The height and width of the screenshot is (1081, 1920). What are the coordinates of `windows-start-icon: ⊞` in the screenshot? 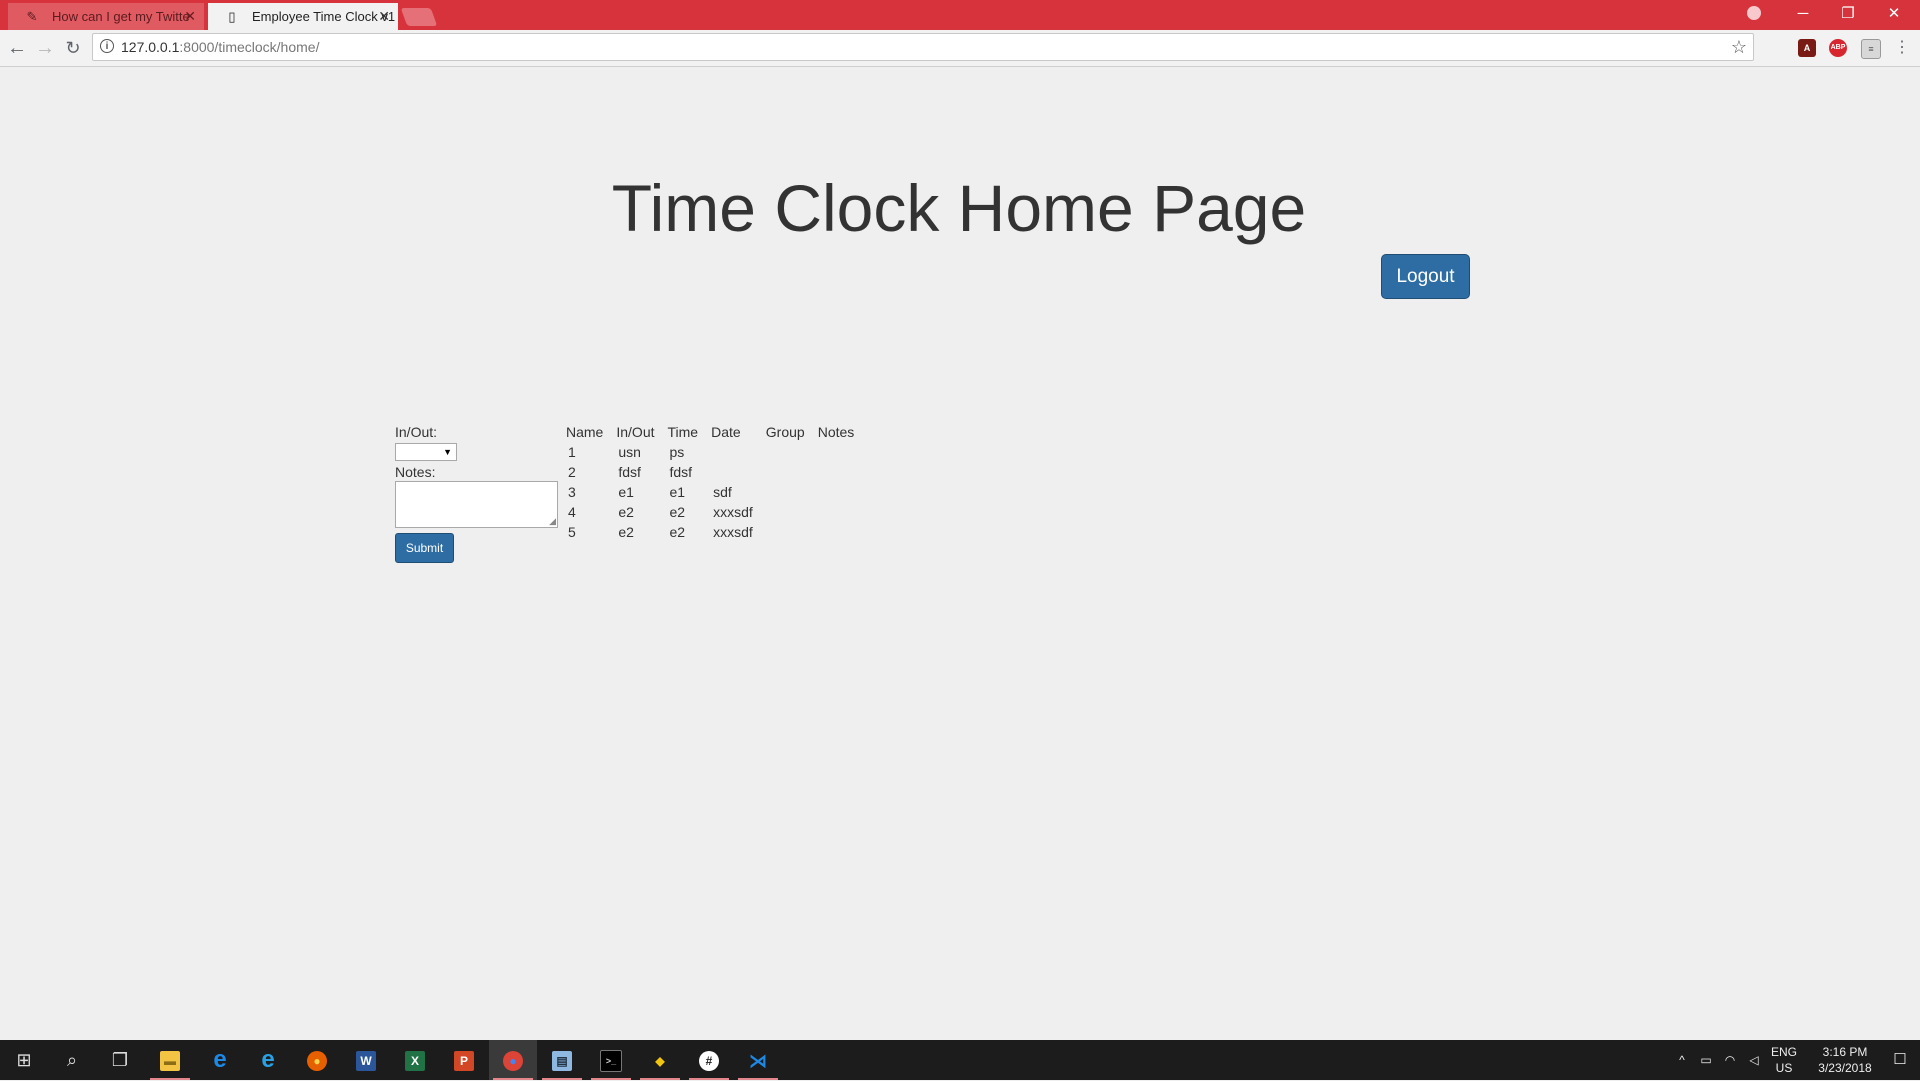 It's located at (24, 1060).